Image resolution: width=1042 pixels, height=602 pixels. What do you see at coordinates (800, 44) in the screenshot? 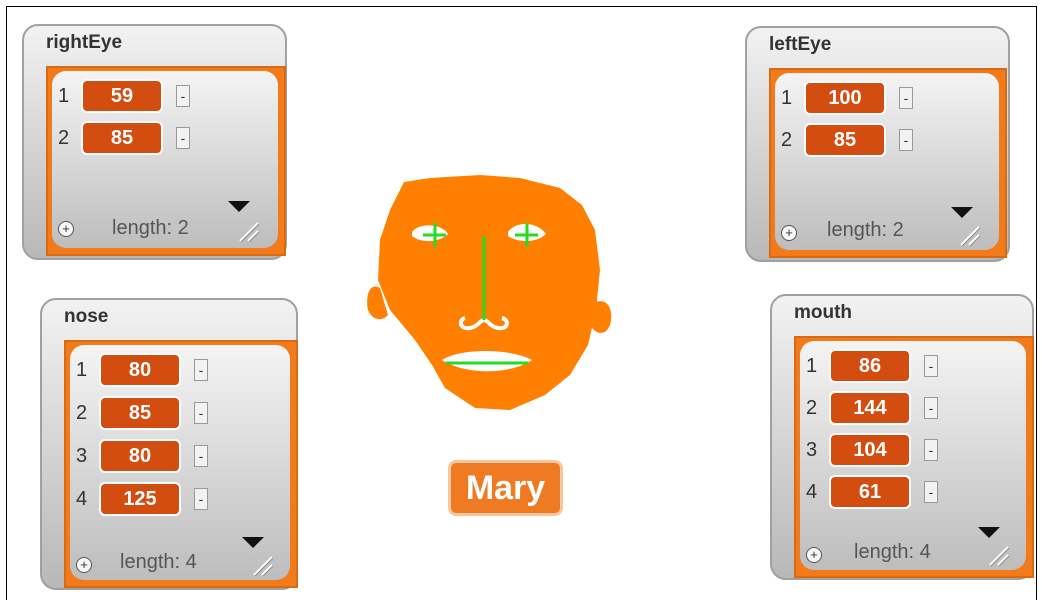
I see `watcher-title: leftEye` at bounding box center [800, 44].